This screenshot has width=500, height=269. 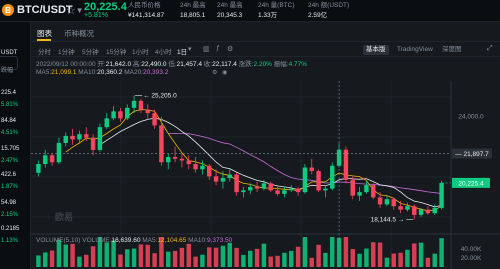 I want to click on market-list-text: 5.81%, so click(x=9, y=105).